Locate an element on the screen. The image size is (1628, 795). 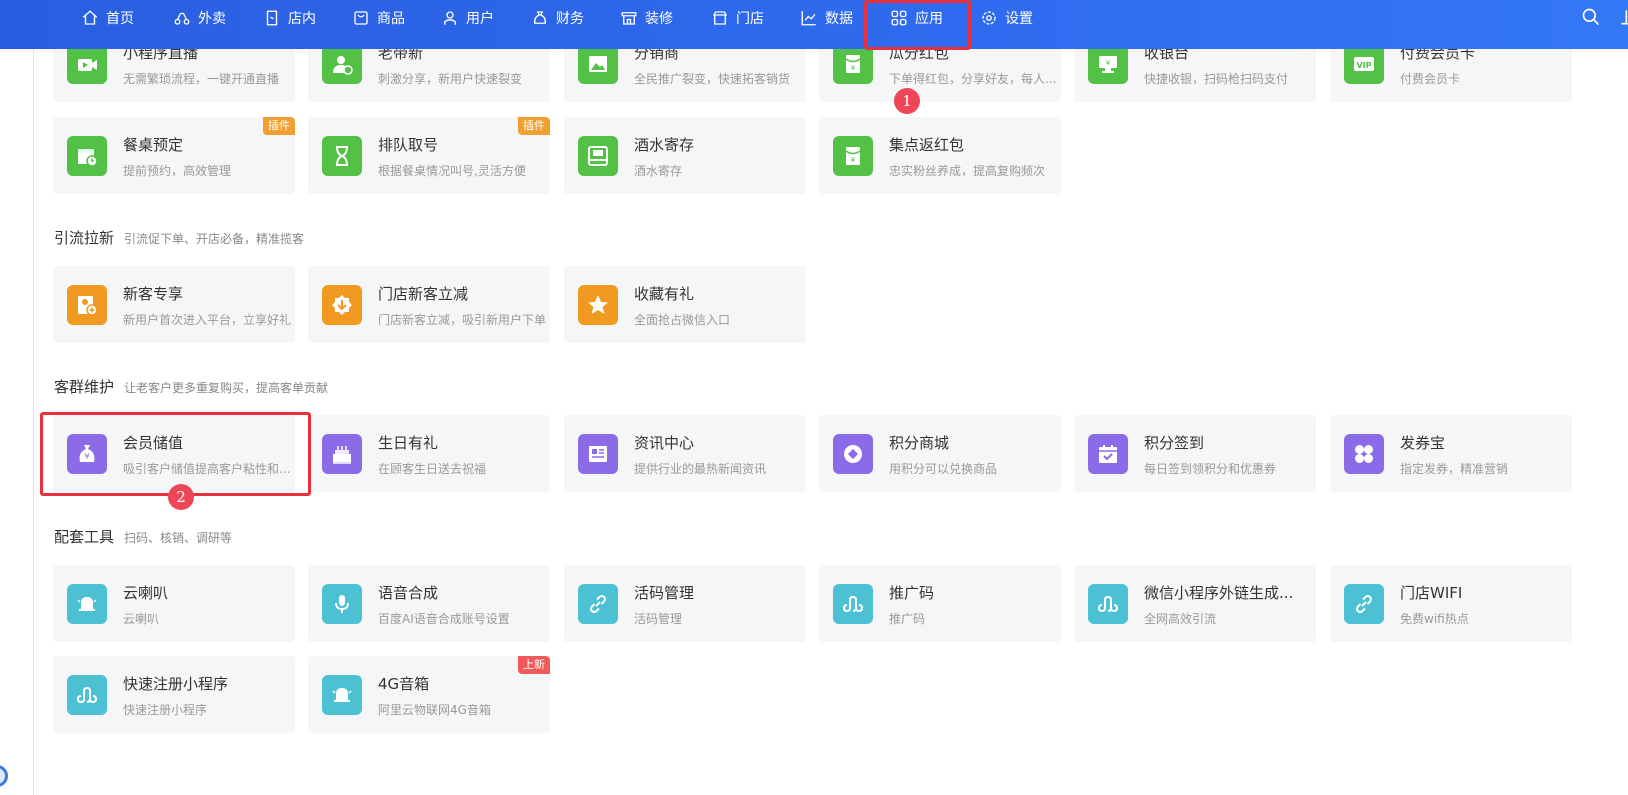
storage-icon is located at coordinates (598, 156).